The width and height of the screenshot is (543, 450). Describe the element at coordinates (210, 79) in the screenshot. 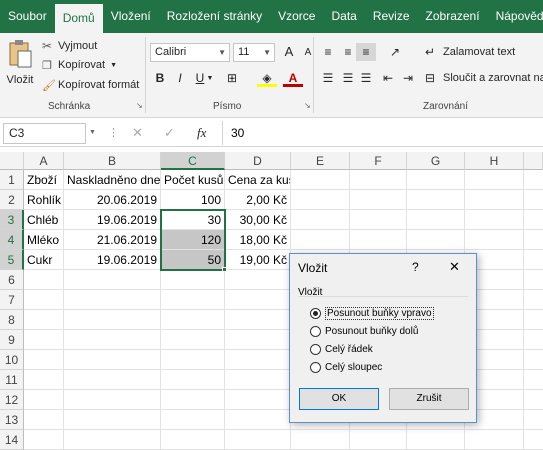

I see `underline-dropdown: ▼` at that location.